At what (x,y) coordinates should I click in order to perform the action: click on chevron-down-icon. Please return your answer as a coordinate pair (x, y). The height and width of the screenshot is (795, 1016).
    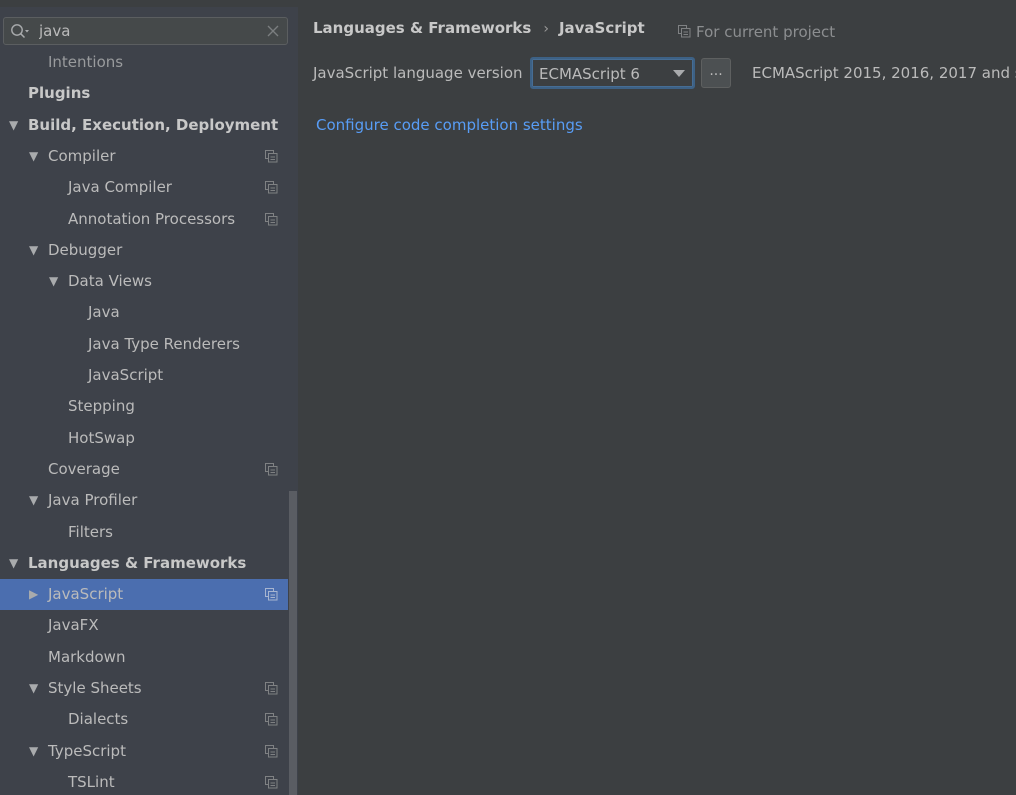
    Looking at the image, I should click on (679, 73).